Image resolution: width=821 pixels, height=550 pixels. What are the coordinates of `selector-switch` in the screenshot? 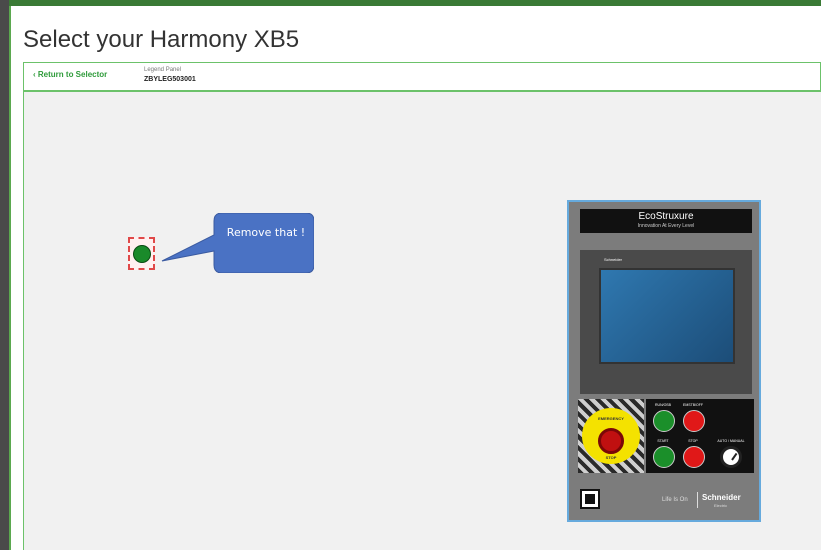 It's located at (731, 457).